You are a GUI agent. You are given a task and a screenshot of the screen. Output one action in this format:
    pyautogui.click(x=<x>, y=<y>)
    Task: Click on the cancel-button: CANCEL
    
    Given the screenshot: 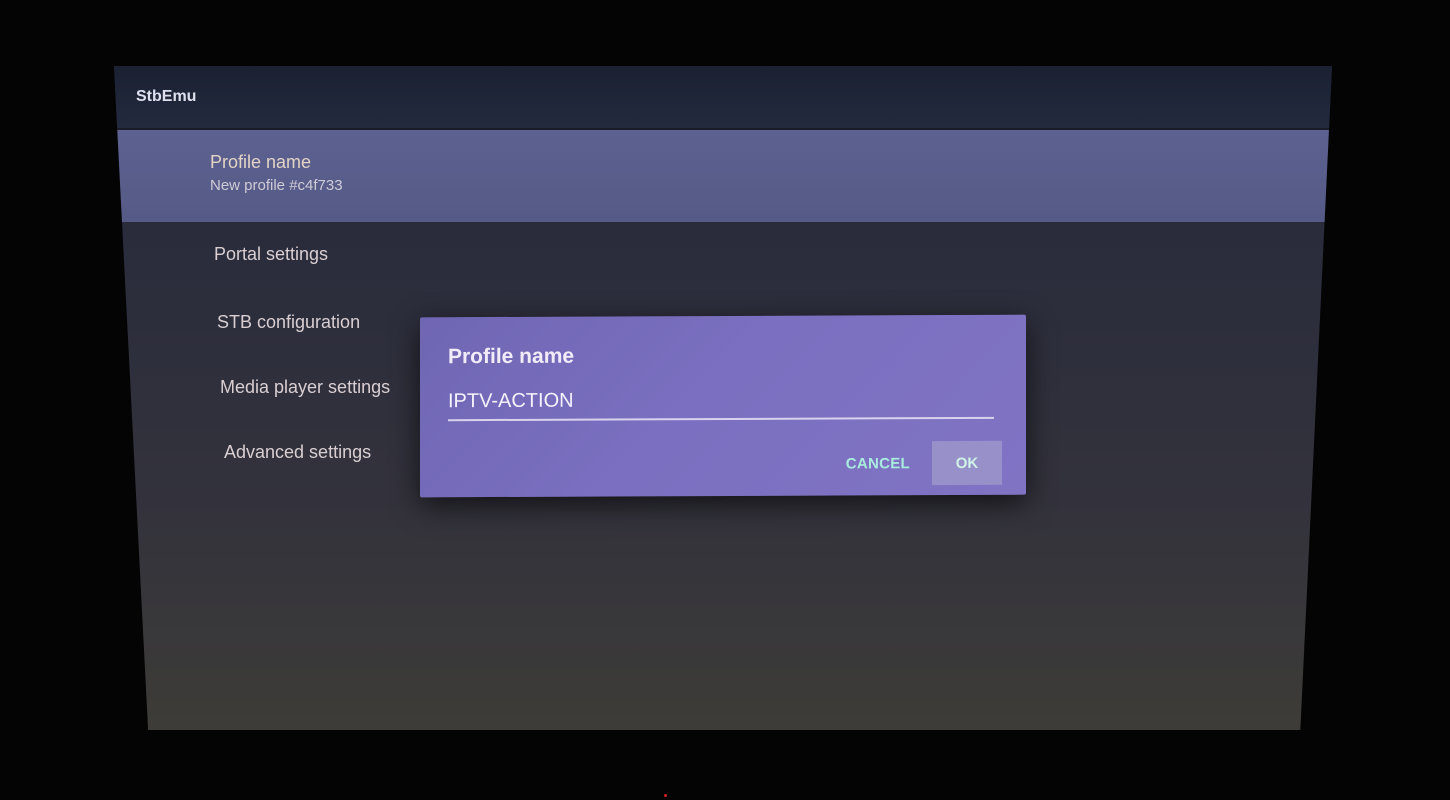 What is the action you would take?
    pyautogui.click(x=878, y=463)
    